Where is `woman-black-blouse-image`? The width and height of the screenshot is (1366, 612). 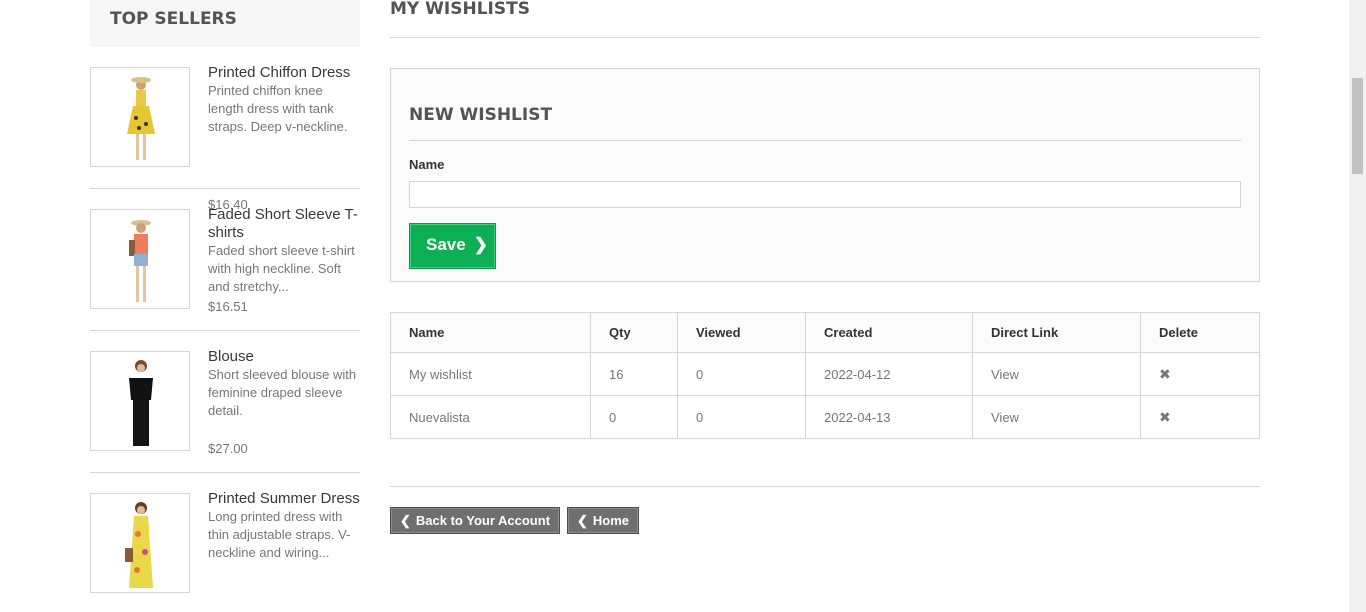
woman-black-blouse-image is located at coordinates (140, 401).